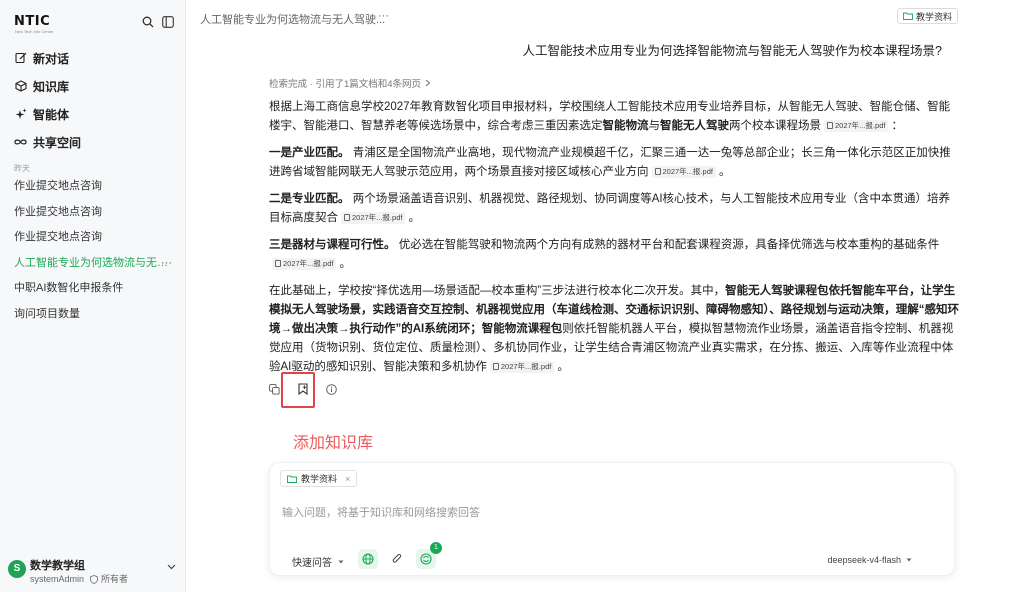  Describe the element at coordinates (426, 559) in the screenshot. I see `knowledge-icon` at that location.